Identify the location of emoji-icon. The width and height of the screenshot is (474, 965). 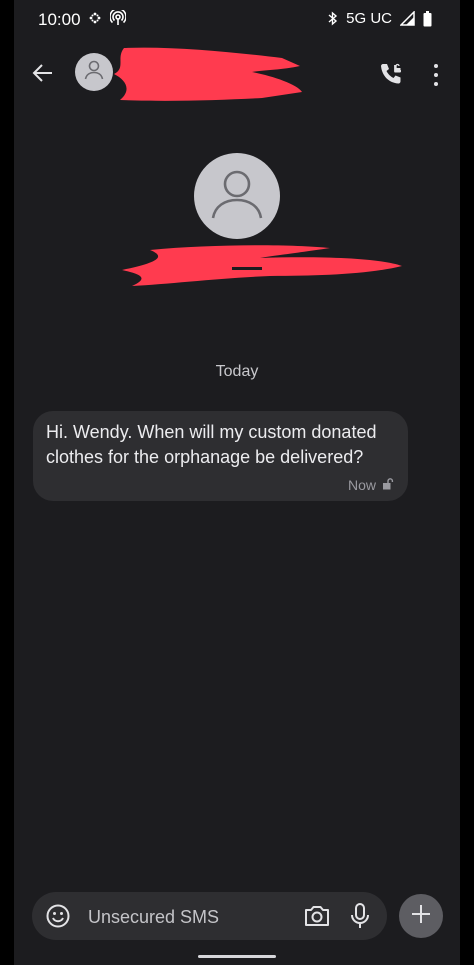
(58, 918).